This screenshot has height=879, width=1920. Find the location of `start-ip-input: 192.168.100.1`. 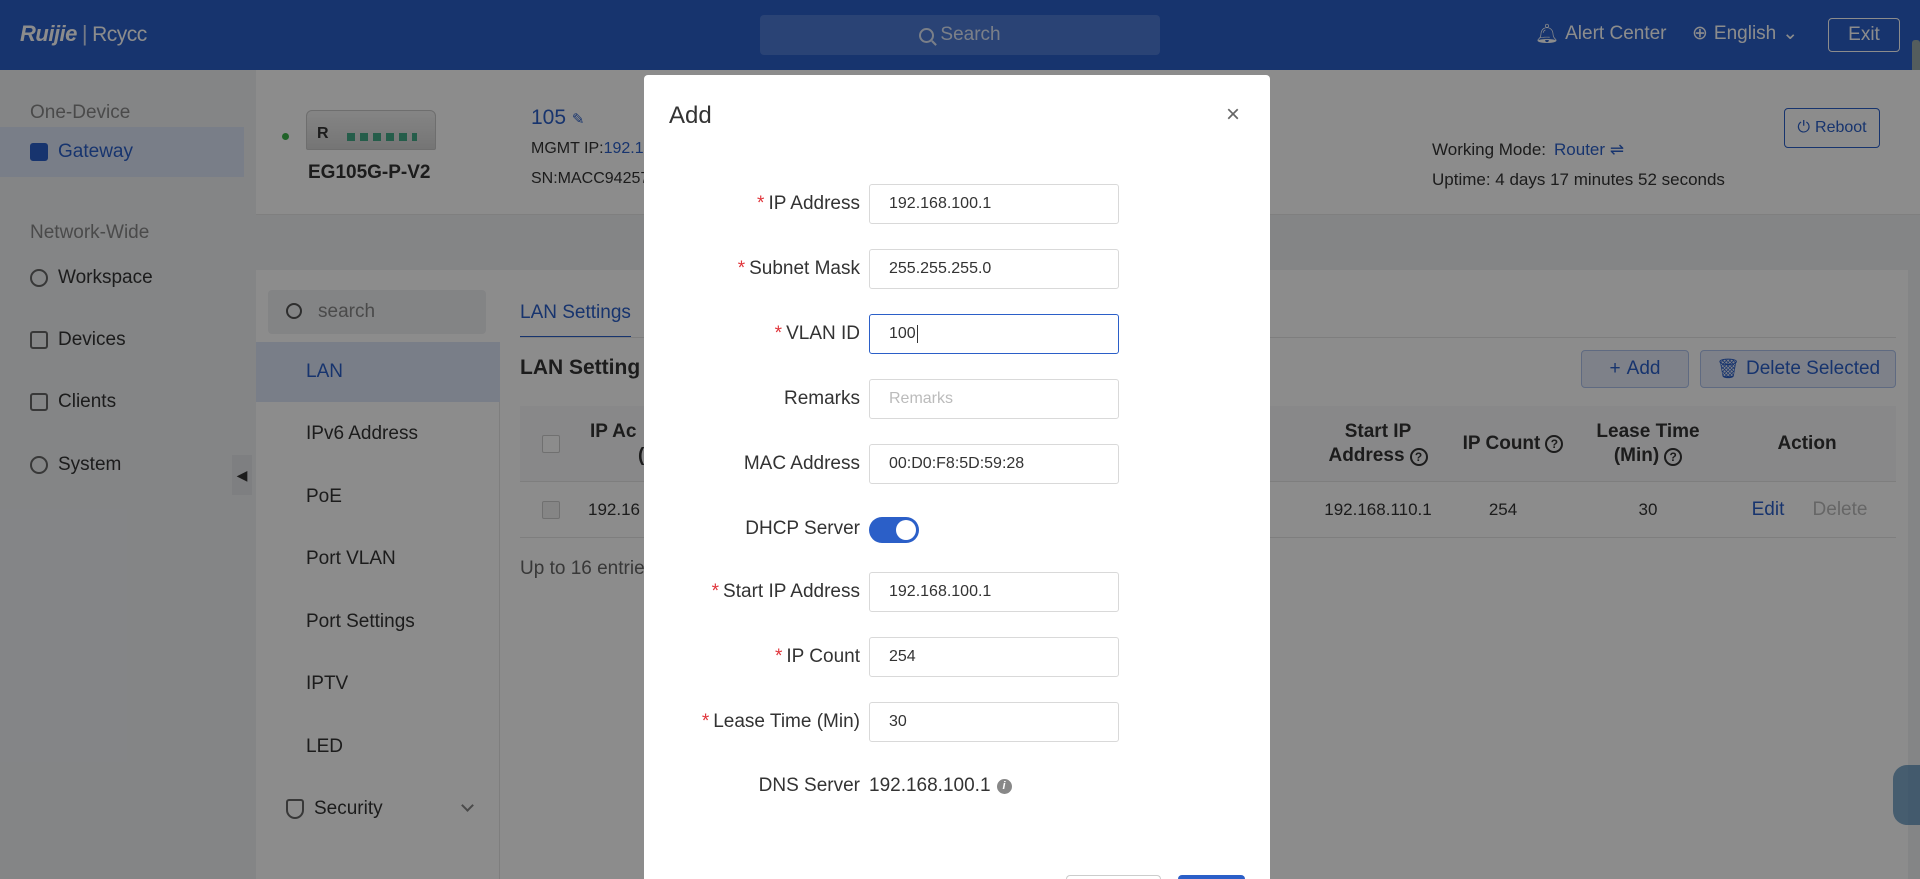

start-ip-input: 192.168.100.1 is located at coordinates (994, 592).